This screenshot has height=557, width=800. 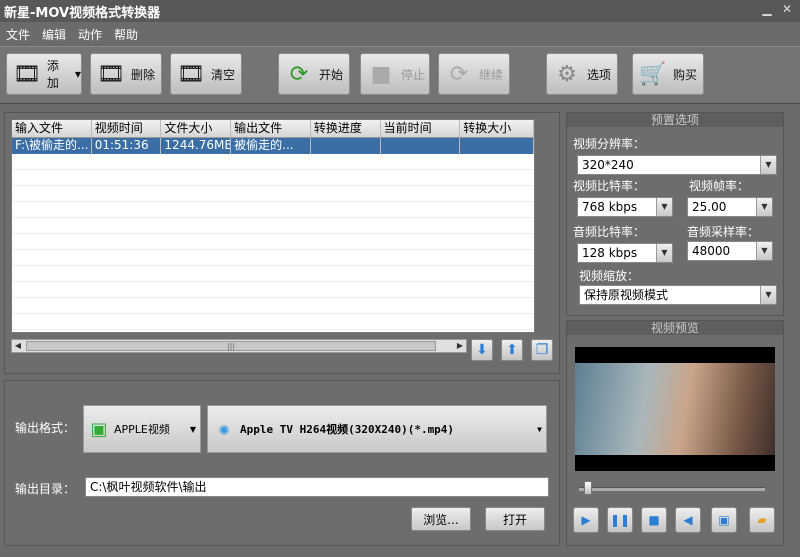 I want to click on window-title: 新星-MOV视频格式转换器, so click(x=82, y=13).